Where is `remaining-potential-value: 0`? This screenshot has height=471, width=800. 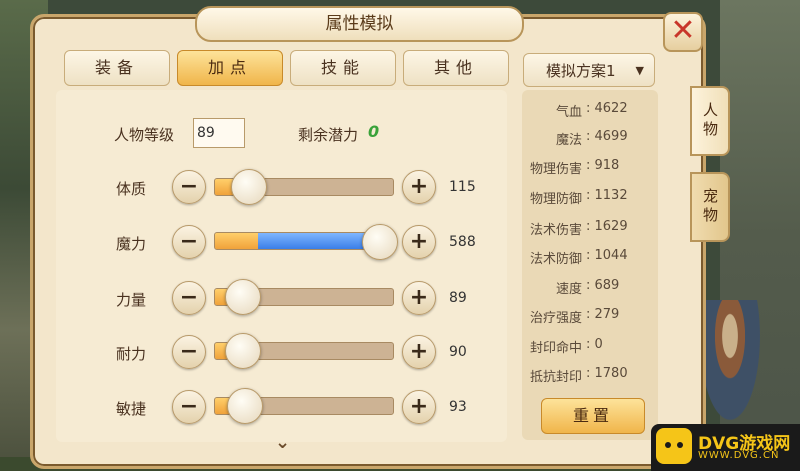
remaining-potential-value: 0 is located at coordinates (374, 131).